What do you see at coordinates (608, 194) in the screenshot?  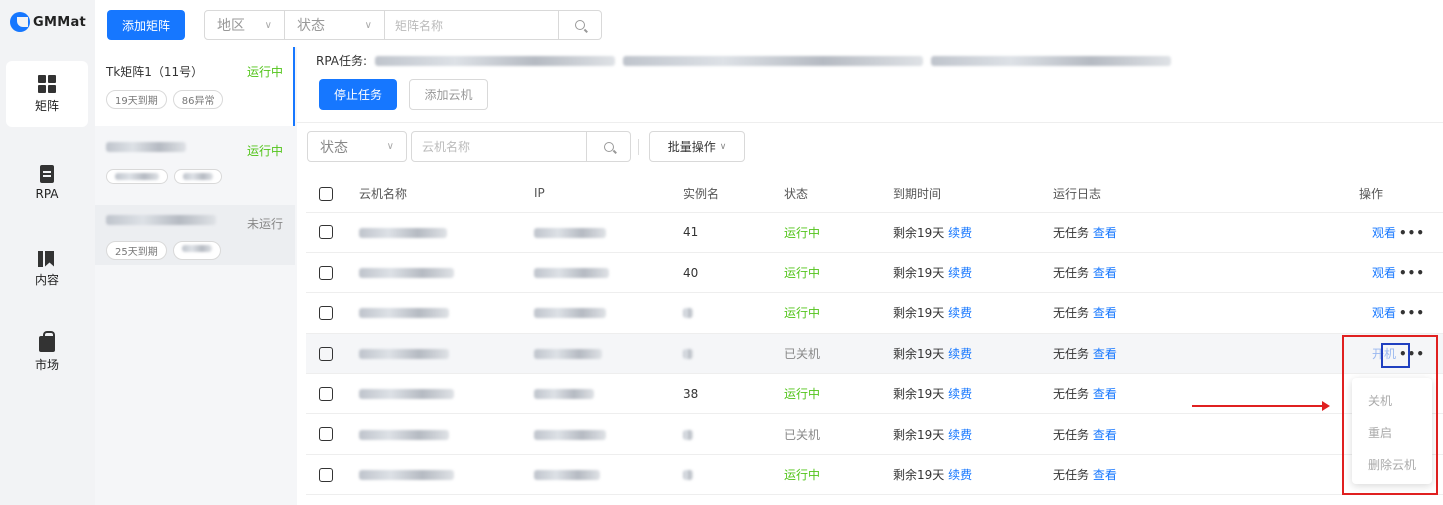 I see `col-ip: IP` at bounding box center [608, 194].